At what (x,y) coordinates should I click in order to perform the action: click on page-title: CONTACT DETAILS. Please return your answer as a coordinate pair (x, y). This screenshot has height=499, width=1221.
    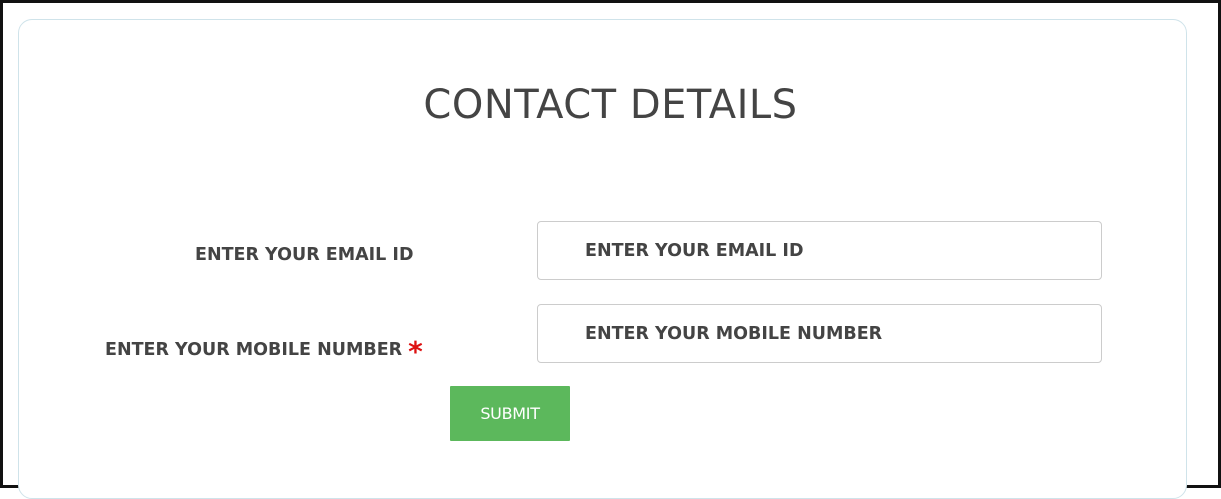
    Looking at the image, I should click on (610, 105).